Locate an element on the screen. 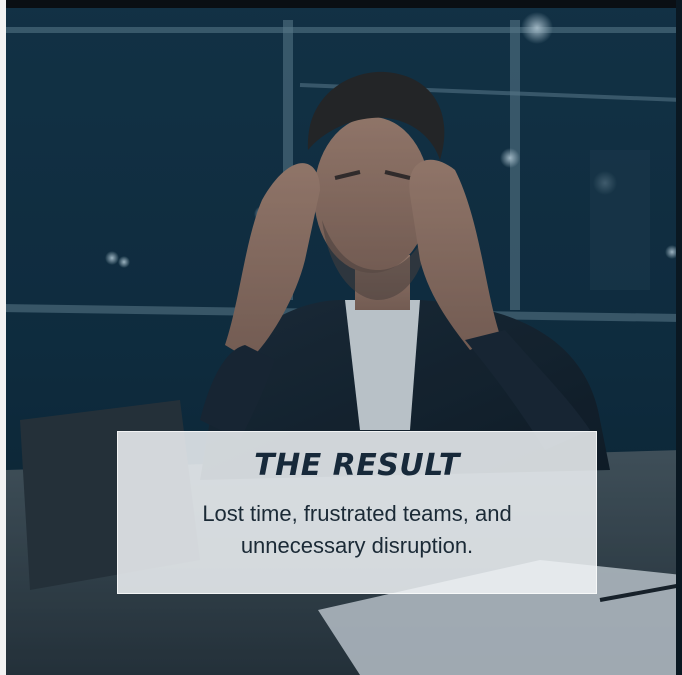 Image resolution: width=682 pixels, height=675 pixels. top-dark-strip is located at coordinates (341, 4).